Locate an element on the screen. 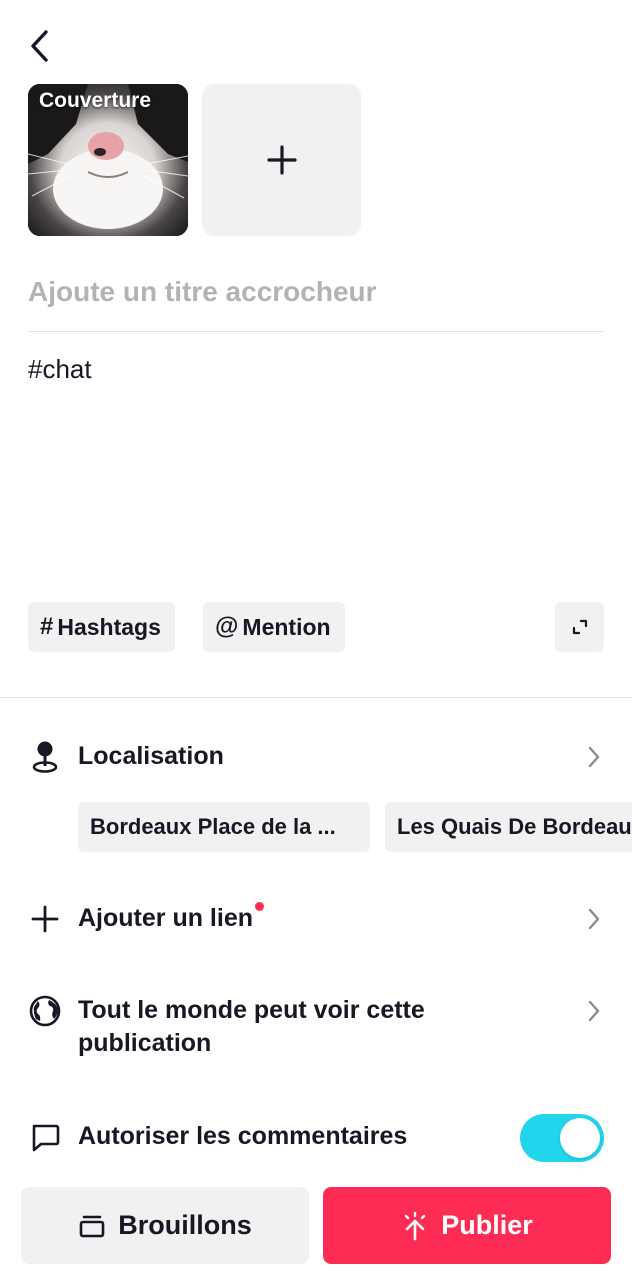  toggle-knob is located at coordinates (580, 1138).